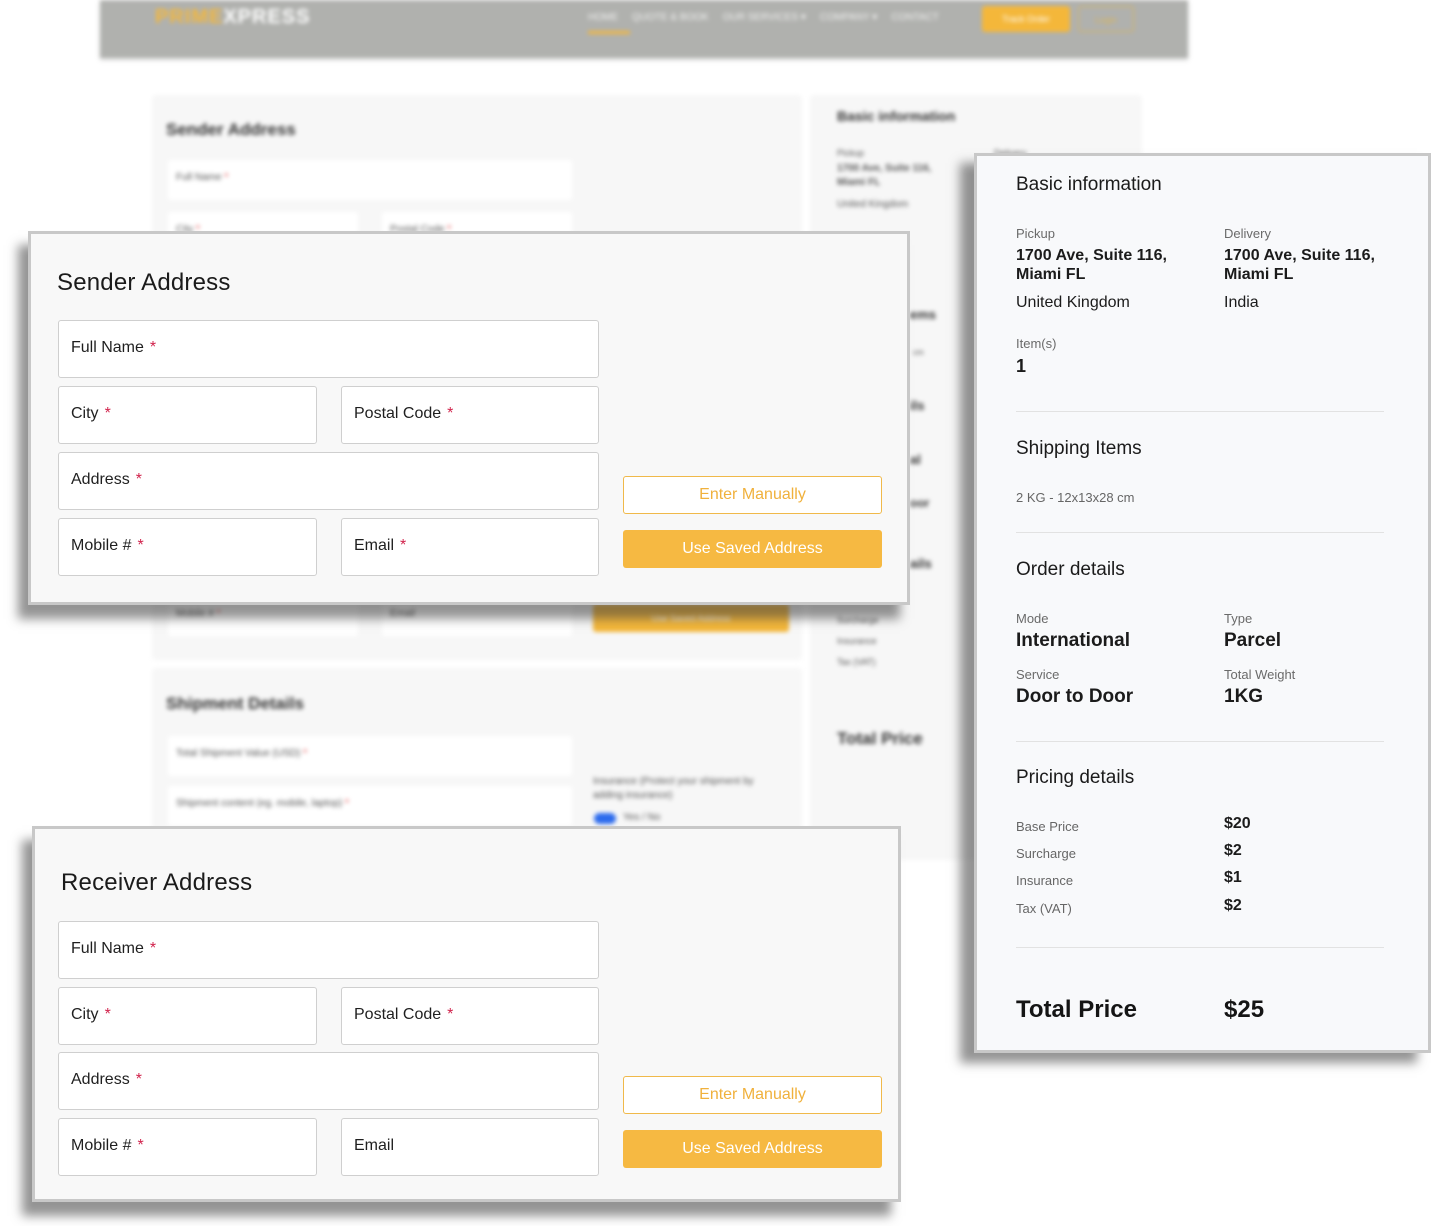  What do you see at coordinates (1075, 497) in the screenshot?
I see `shipping-item: 2 KG - 12x13x28 cm` at bounding box center [1075, 497].